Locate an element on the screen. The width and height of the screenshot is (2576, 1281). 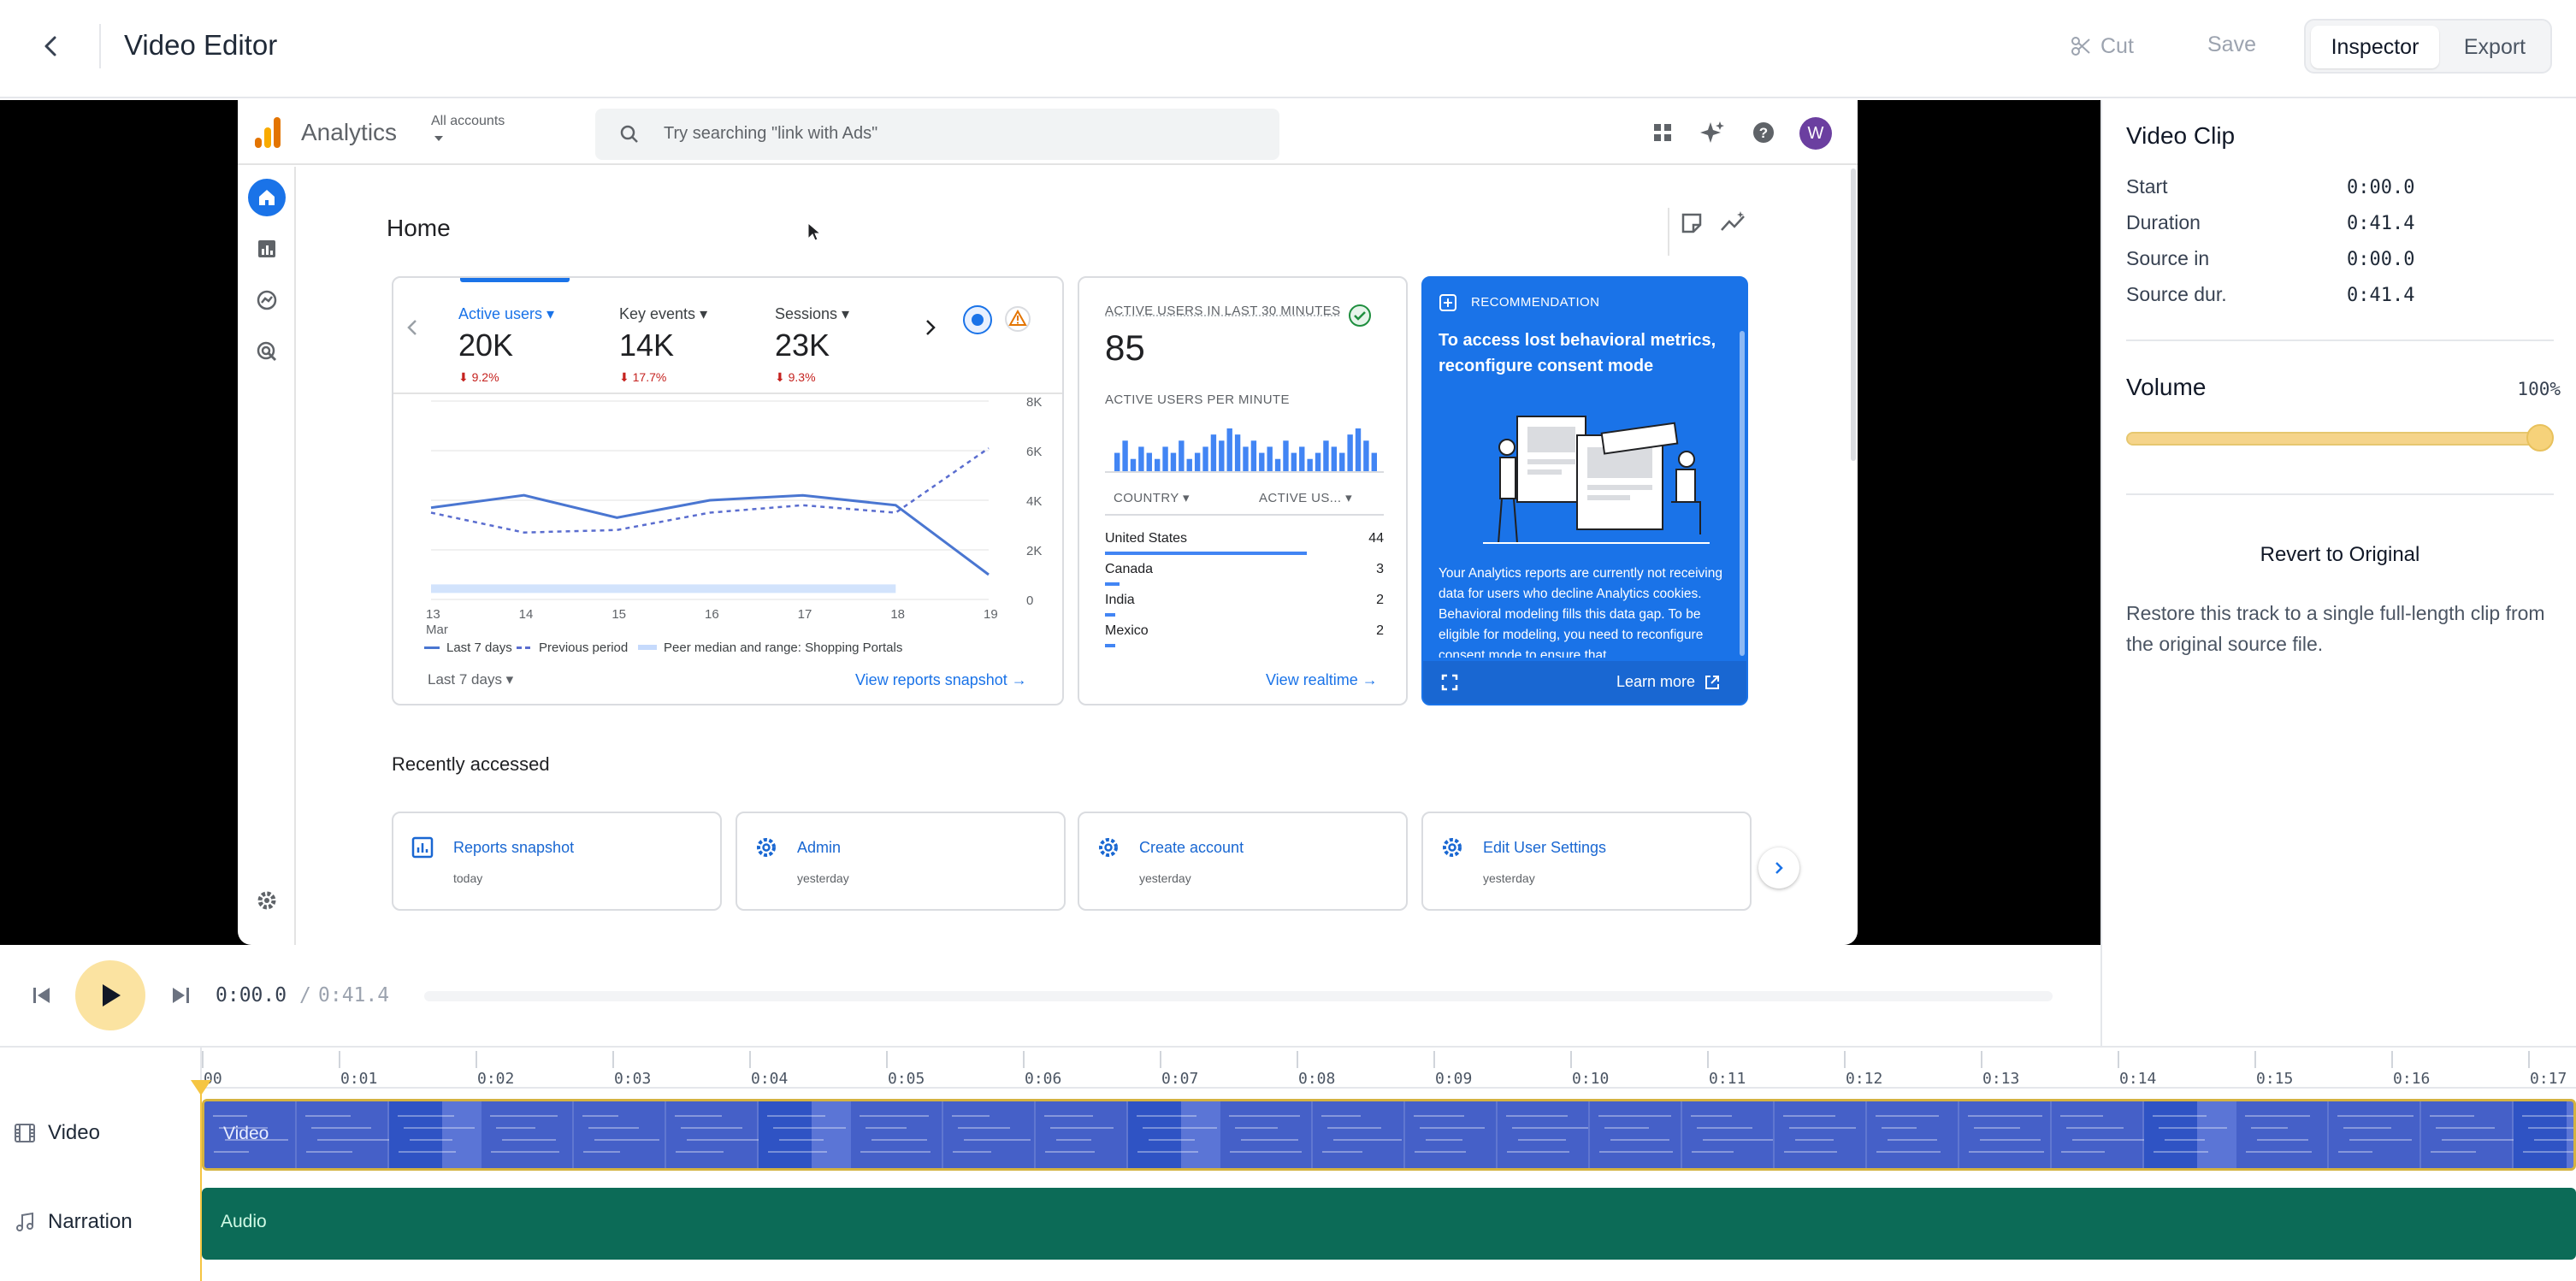
metric-value: 20K is located at coordinates (486, 345).